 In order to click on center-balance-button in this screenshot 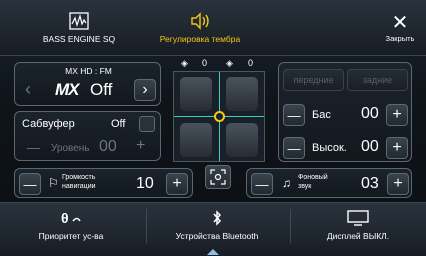, I will do `click(218, 177)`.